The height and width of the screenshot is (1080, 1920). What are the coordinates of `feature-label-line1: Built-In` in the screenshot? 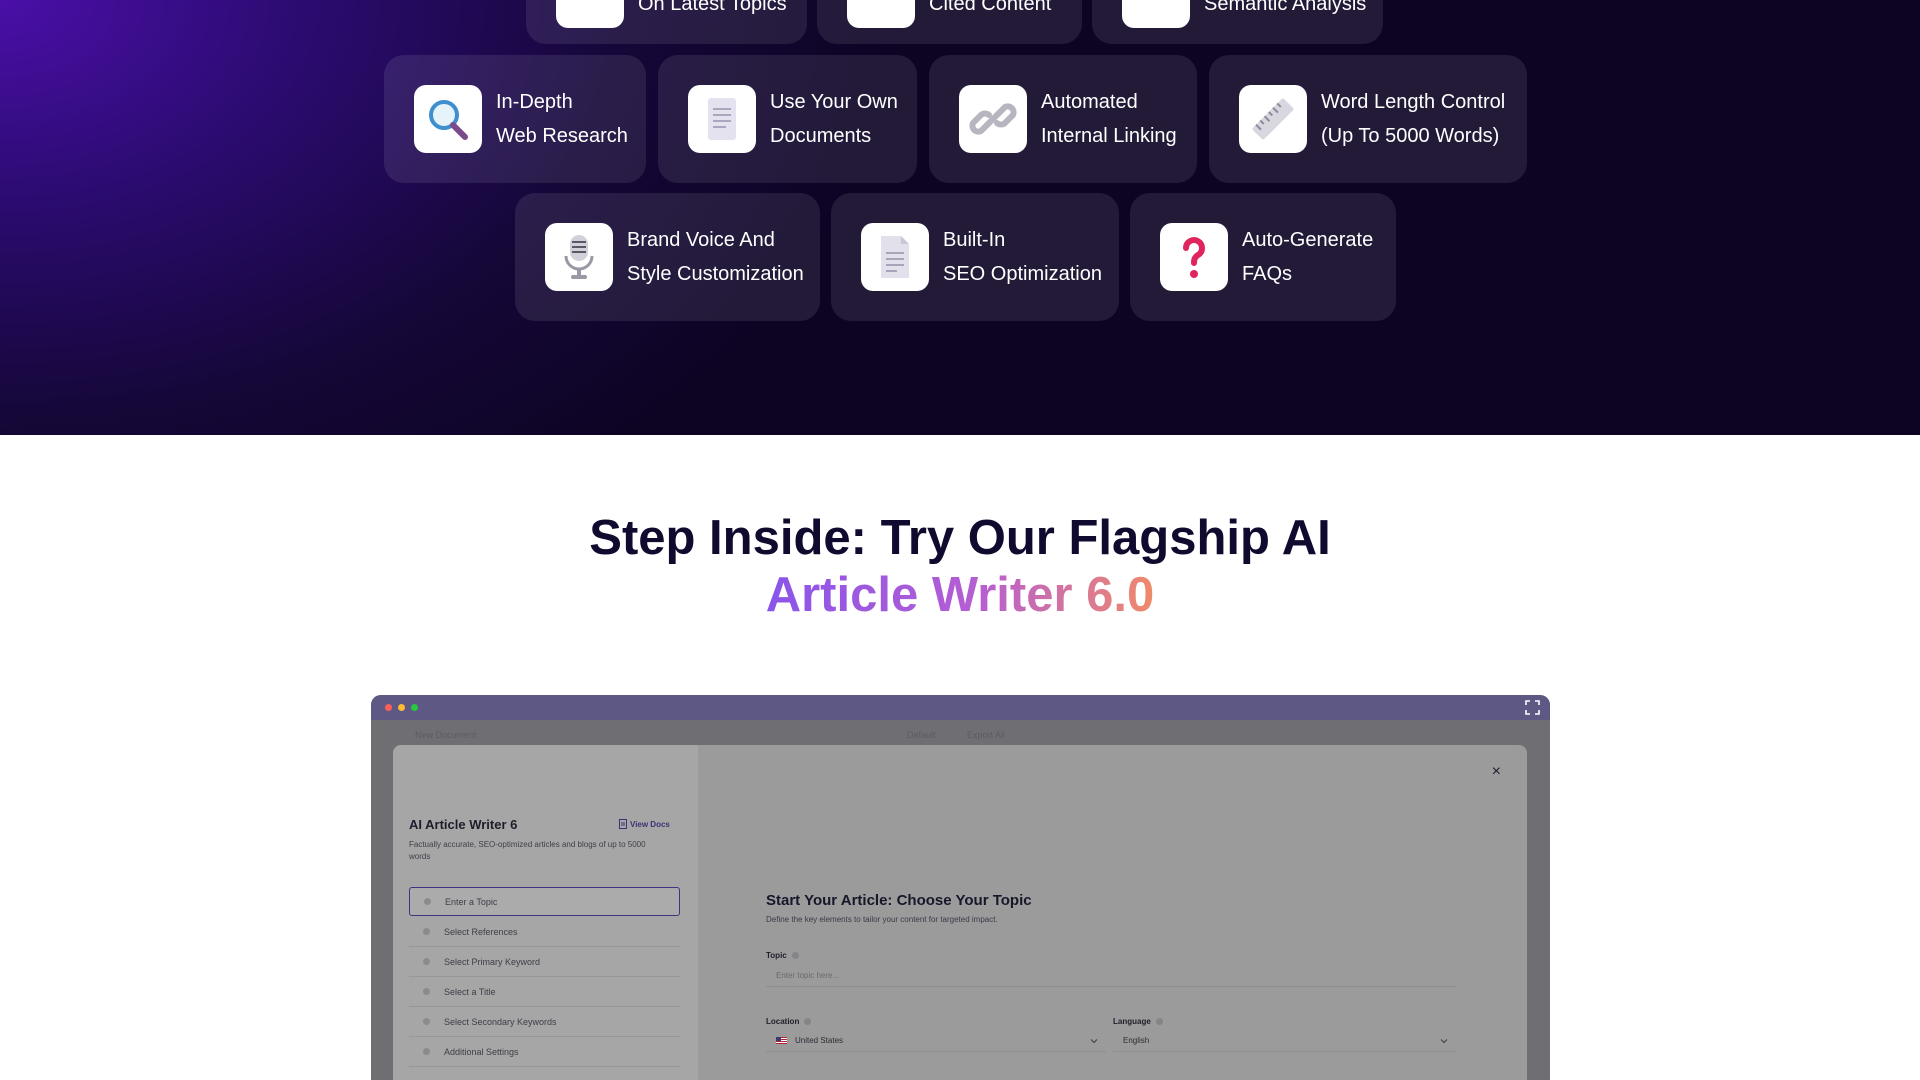 It's located at (974, 240).